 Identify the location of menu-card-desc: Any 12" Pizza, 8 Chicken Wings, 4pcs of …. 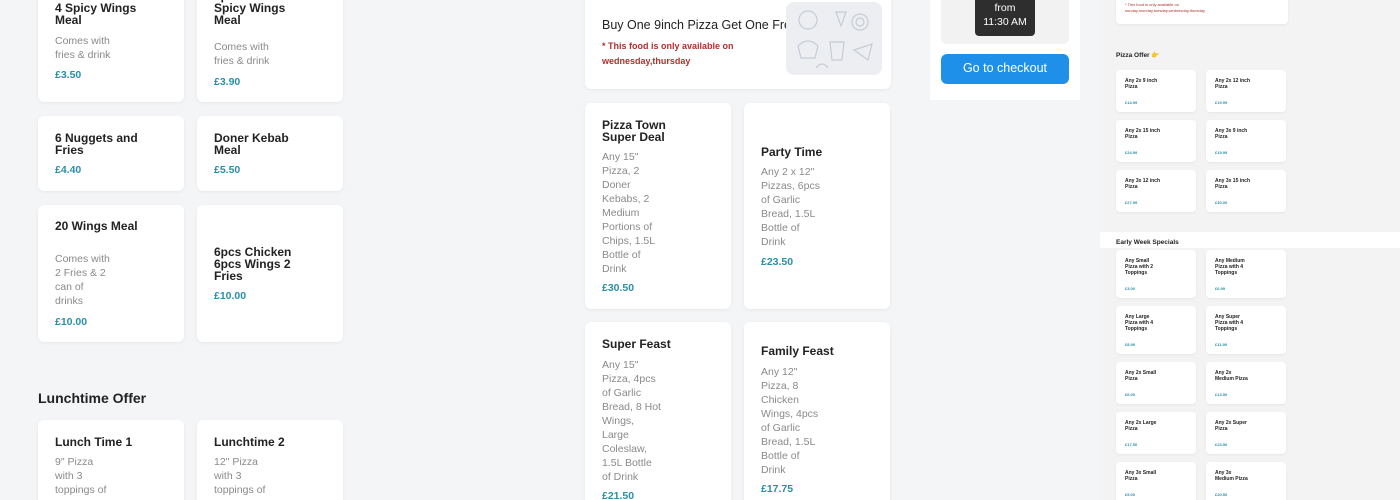
(790, 421).